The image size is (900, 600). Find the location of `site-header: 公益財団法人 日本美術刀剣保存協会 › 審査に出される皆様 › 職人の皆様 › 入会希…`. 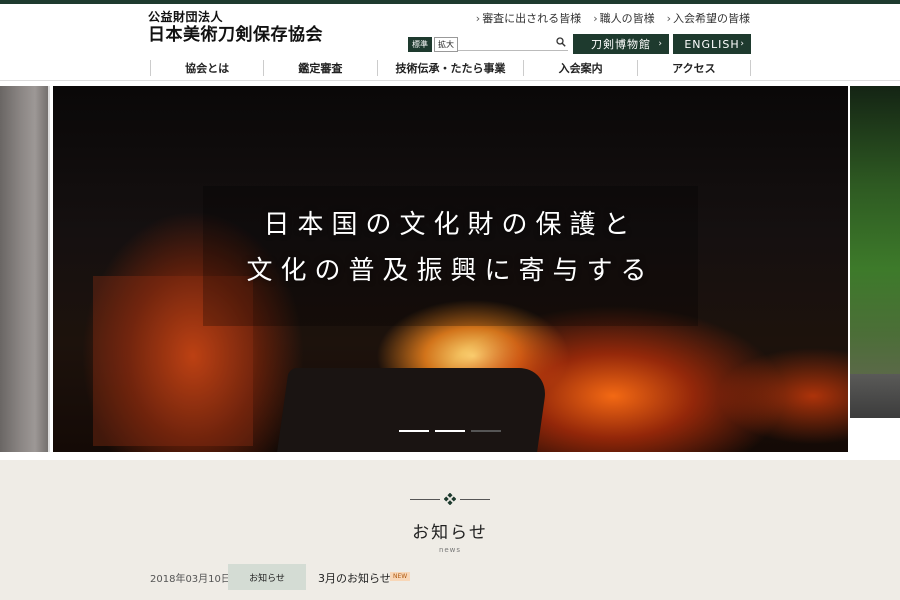

site-header: 公益財団法人 日本美術刀剣保存協会 › 審査に出される皆様 › 職人の皆様 › 入会希… is located at coordinates (450, 30).